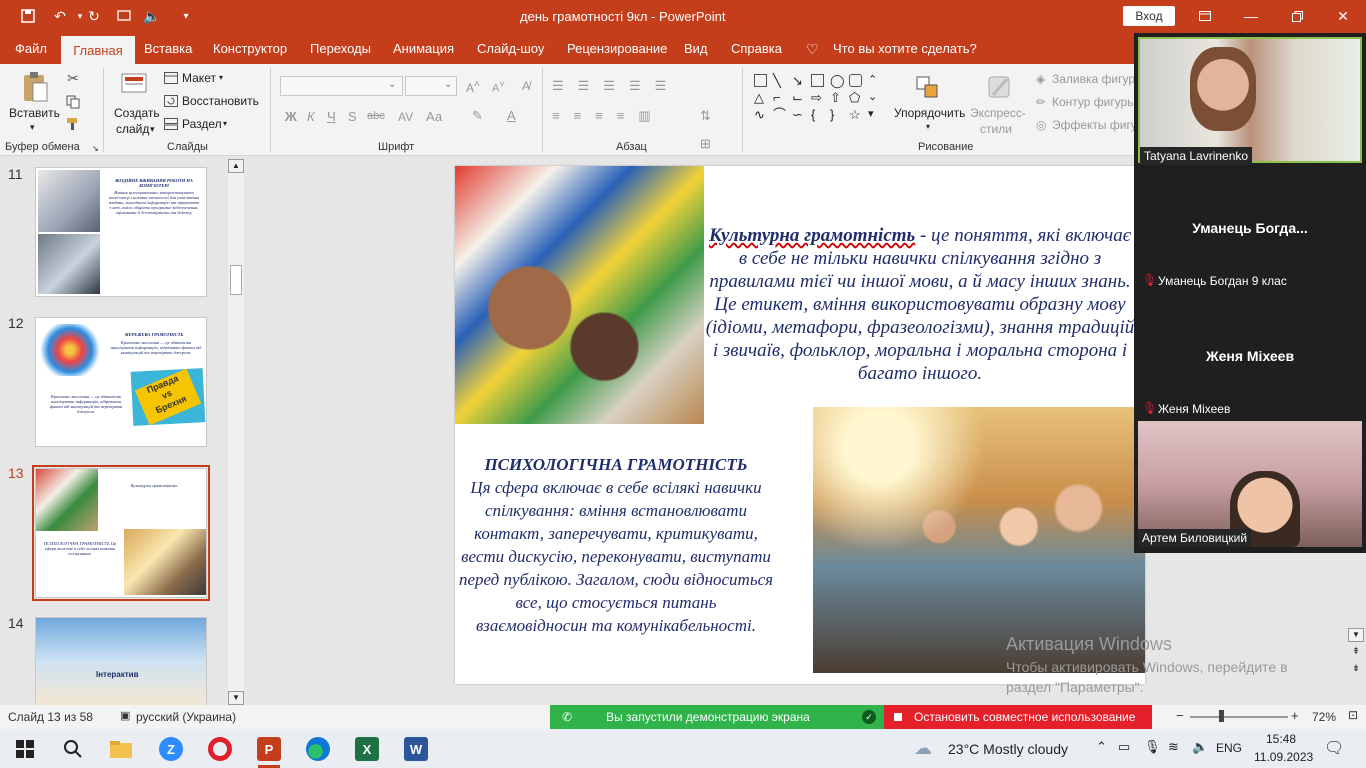 This screenshot has height=768, width=1366. I want to click on tab-view: Вид, so click(696, 48).